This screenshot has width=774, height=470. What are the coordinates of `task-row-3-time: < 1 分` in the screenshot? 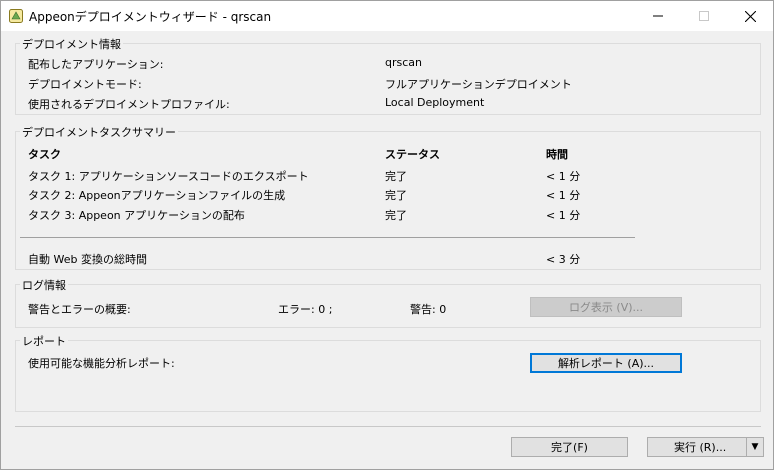 It's located at (563, 215).